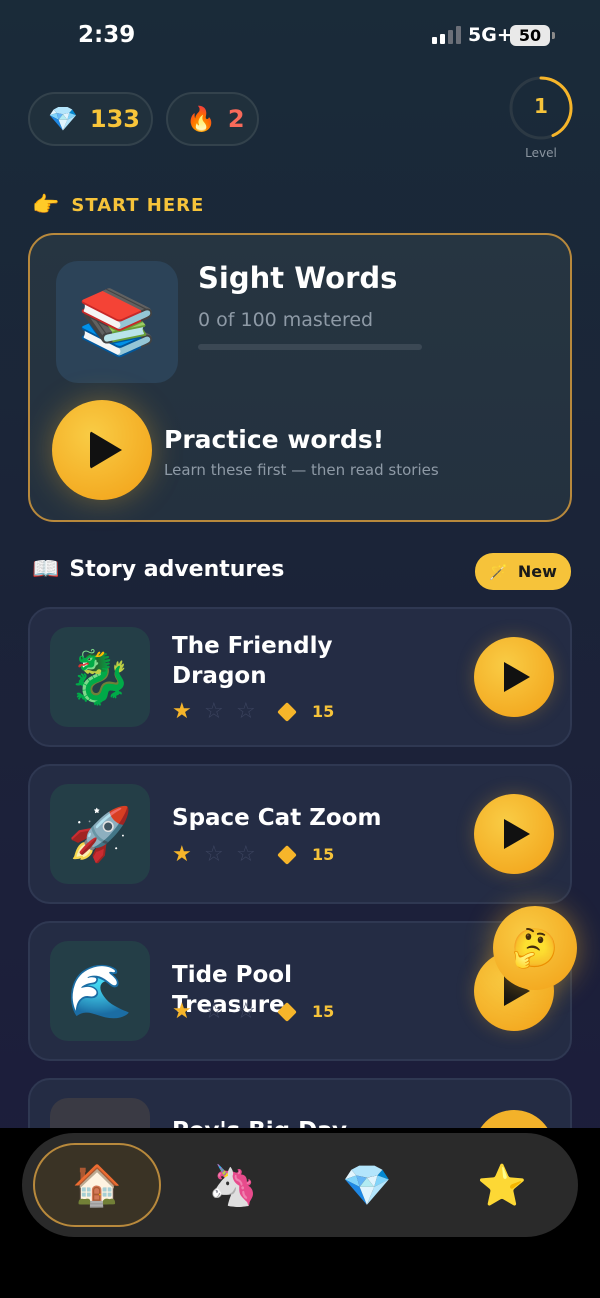 The height and width of the screenshot is (1298, 600). I want to click on story-title: Space Cat Zoom, so click(277, 818).